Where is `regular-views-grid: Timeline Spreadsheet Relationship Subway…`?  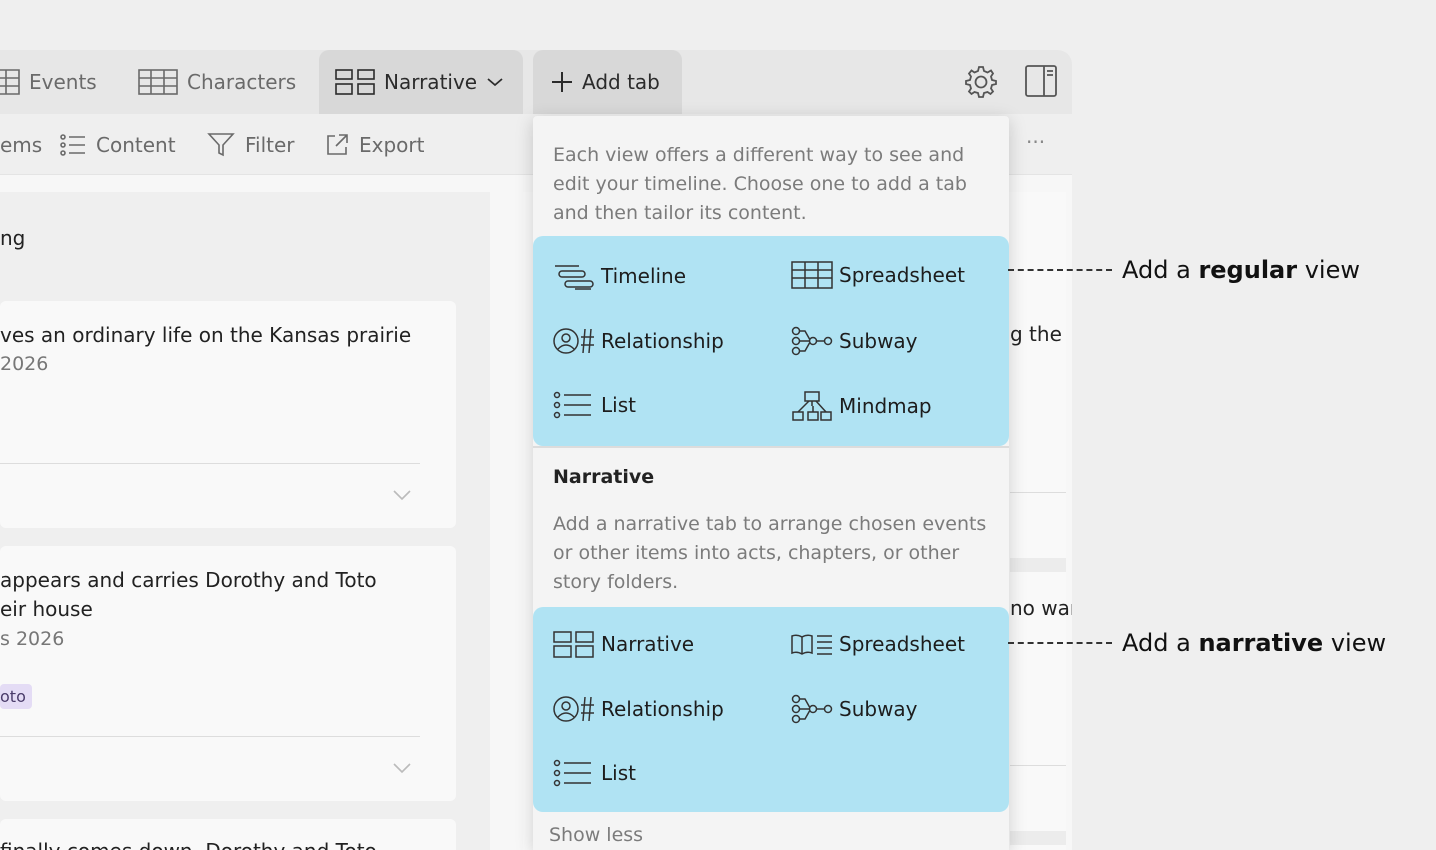 regular-views-grid: Timeline Spreadsheet Relationship Subway… is located at coordinates (771, 341).